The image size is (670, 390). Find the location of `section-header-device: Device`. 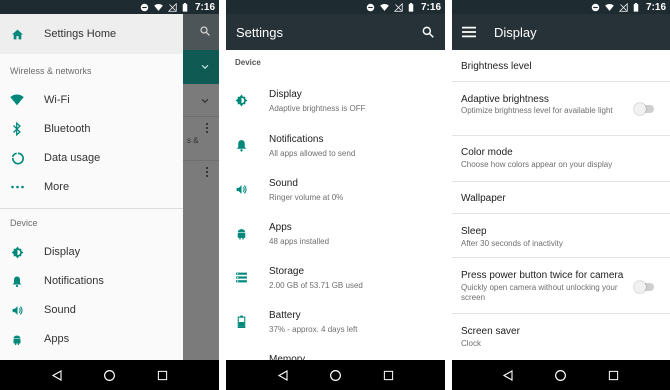

section-header-device: Device is located at coordinates (24, 223).